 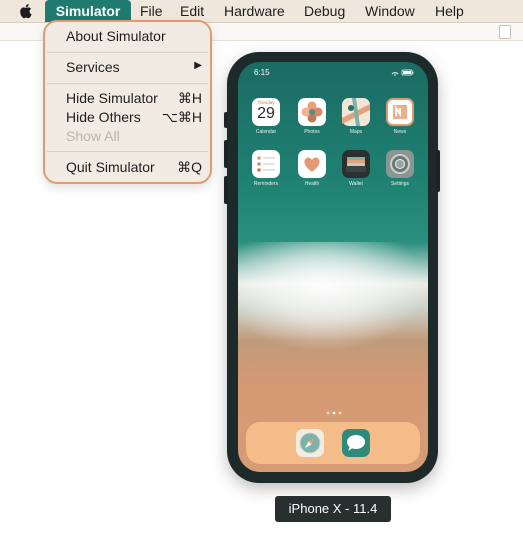 I want to click on mute-switch, so click(x=226, y=120).